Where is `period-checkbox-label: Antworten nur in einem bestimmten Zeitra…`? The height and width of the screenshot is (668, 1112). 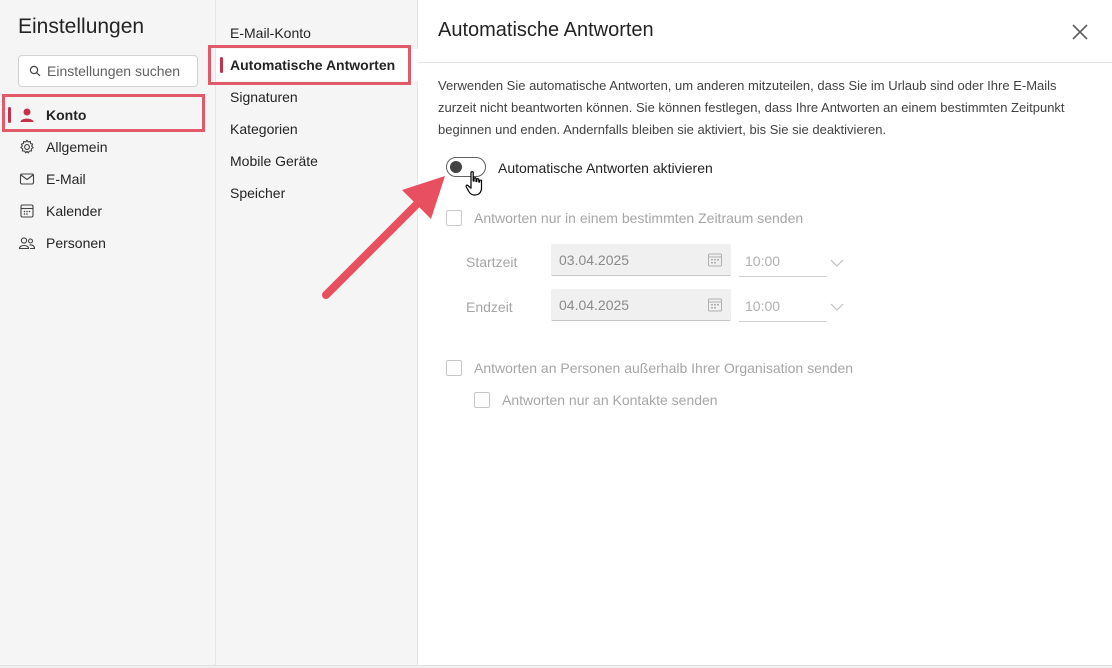
period-checkbox-label: Antworten nur in einem bestimmten Zeitra… is located at coordinates (639, 218).